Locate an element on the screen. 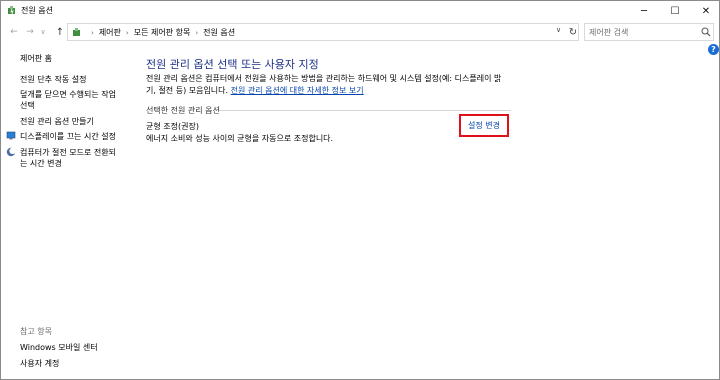 The width and height of the screenshot is (720, 380). breadcrumb-control-panel: 제어판 is located at coordinates (110, 32).